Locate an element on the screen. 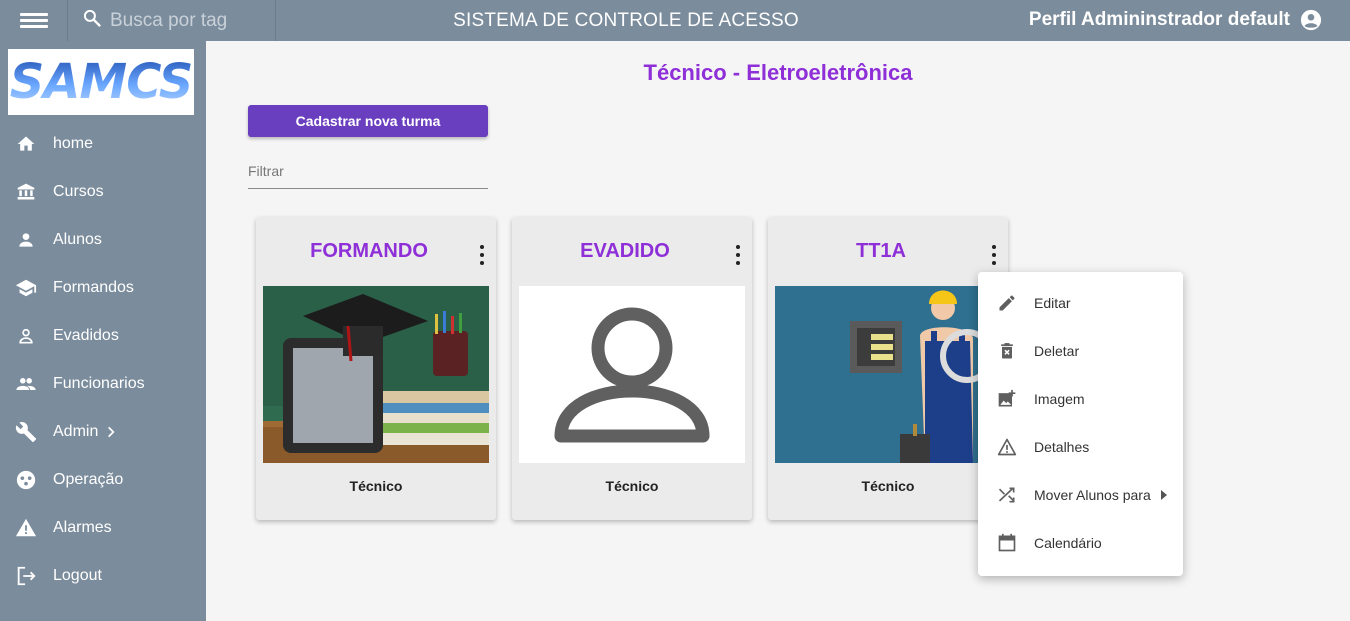 This screenshot has width=1350, height=621. sidebar-item-funcionarios: Funcionarios is located at coordinates (103, 384).